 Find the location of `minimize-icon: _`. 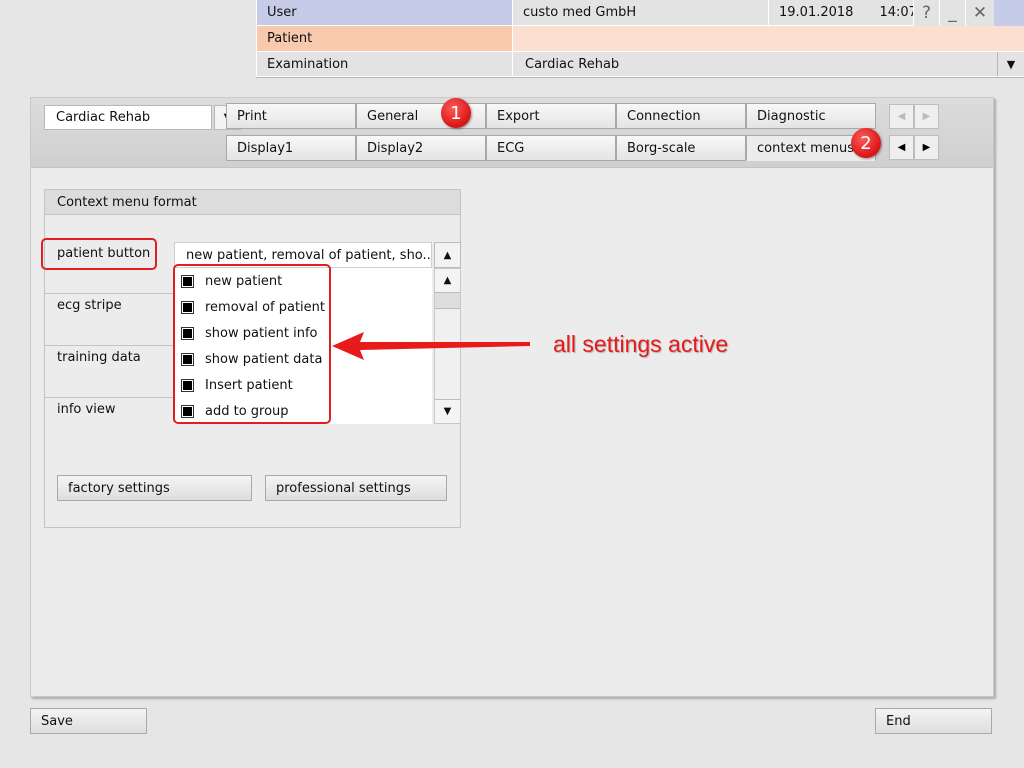

minimize-icon: _ is located at coordinates (952, 13).